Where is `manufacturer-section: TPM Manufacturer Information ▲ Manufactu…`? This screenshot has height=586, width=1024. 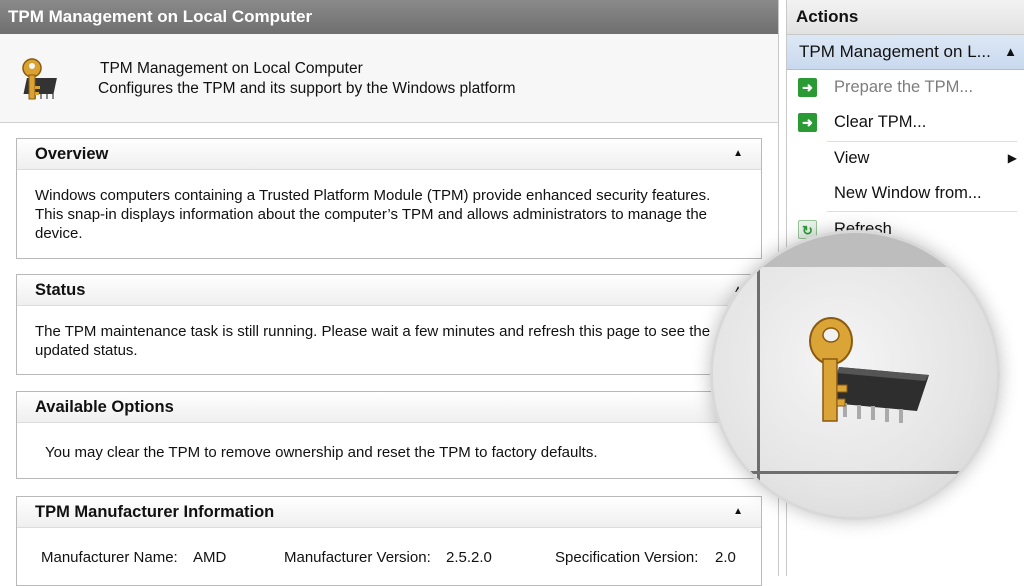
manufacturer-section: TPM Manufacturer Information ▲ Manufactu… is located at coordinates (389, 541).